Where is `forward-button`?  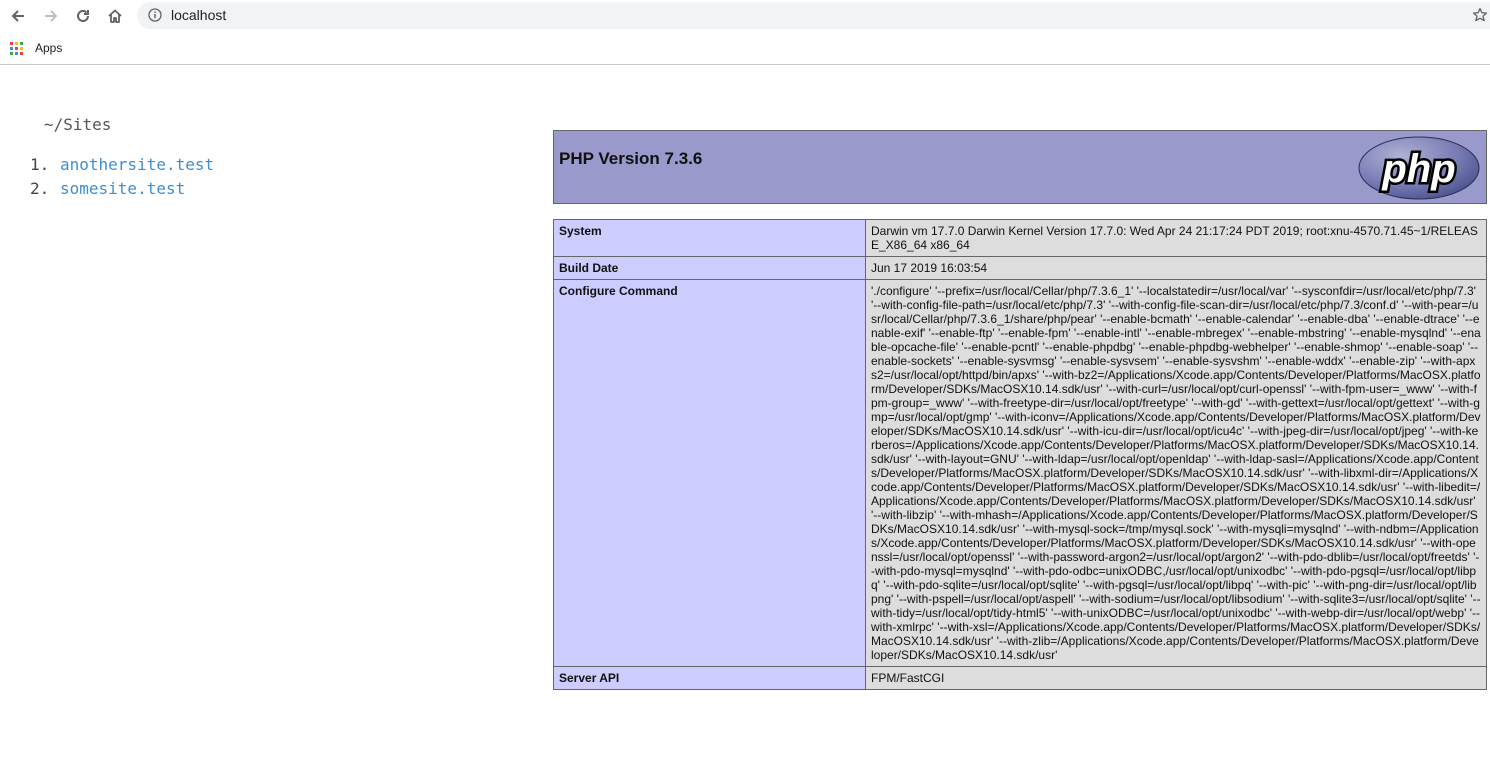
forward-button is located at coordinates (51, 16).